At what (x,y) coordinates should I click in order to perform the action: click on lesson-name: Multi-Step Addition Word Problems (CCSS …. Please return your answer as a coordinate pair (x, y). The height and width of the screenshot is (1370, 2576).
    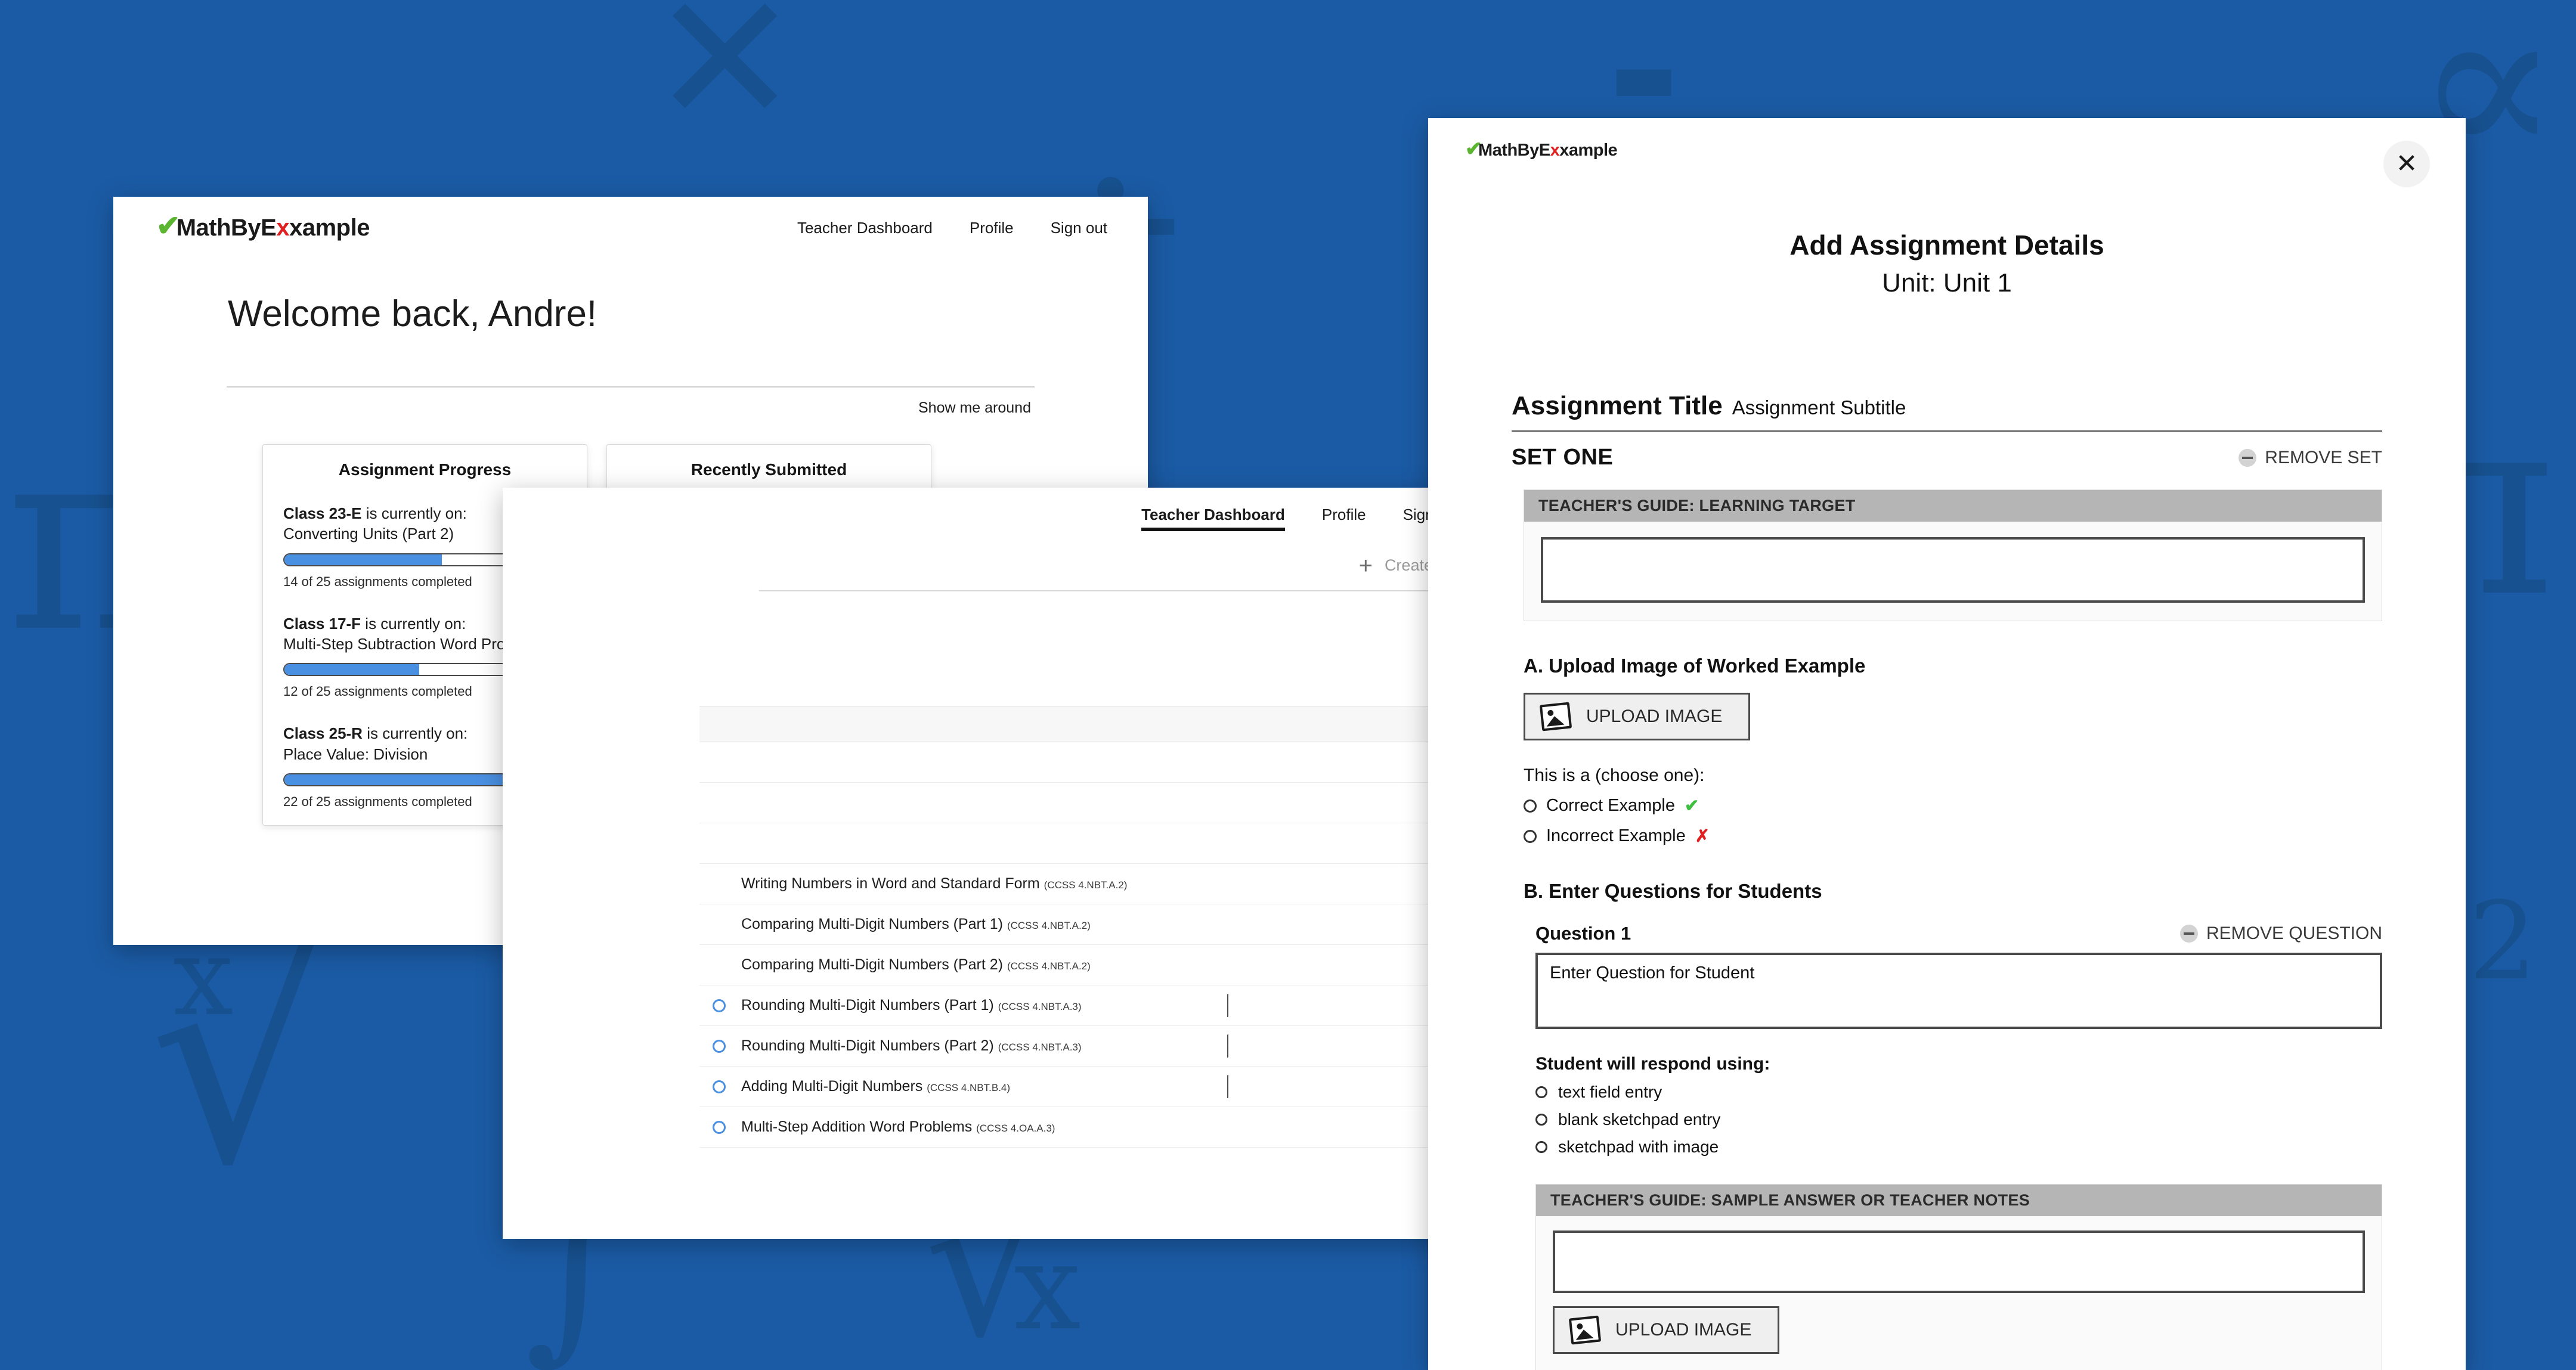
    Looking at the image, I should click on (984, 1127).